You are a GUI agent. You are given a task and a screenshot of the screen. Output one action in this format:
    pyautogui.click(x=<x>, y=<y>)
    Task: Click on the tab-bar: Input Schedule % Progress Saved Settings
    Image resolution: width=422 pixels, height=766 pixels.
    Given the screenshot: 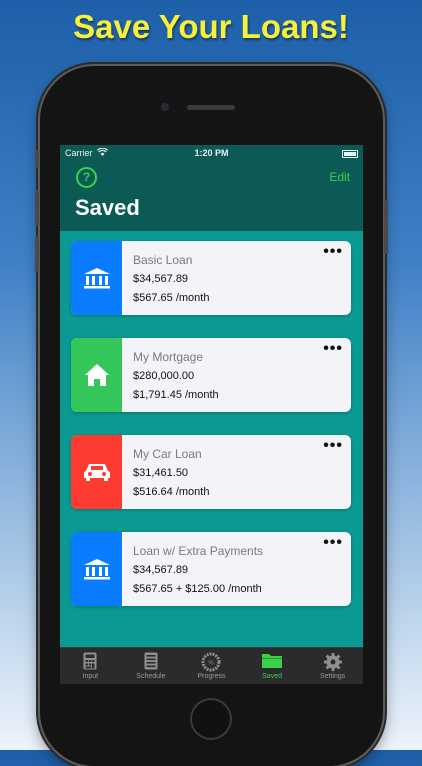 What is the action you would take?
    pyautogui.click(x=211, y=665)
    